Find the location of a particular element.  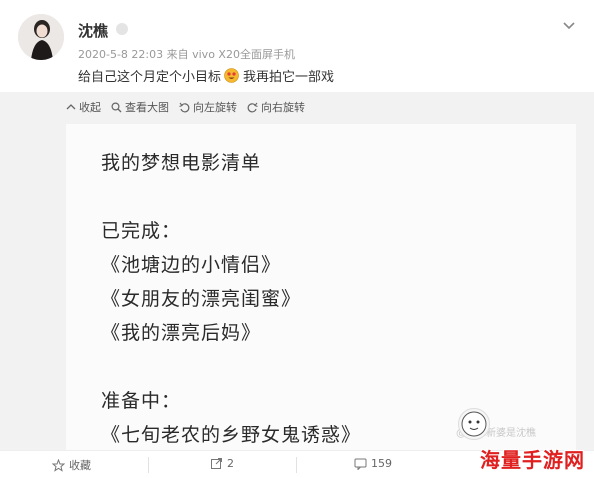

brand-text: 海量手游网 is located at coordinates (532, 460).